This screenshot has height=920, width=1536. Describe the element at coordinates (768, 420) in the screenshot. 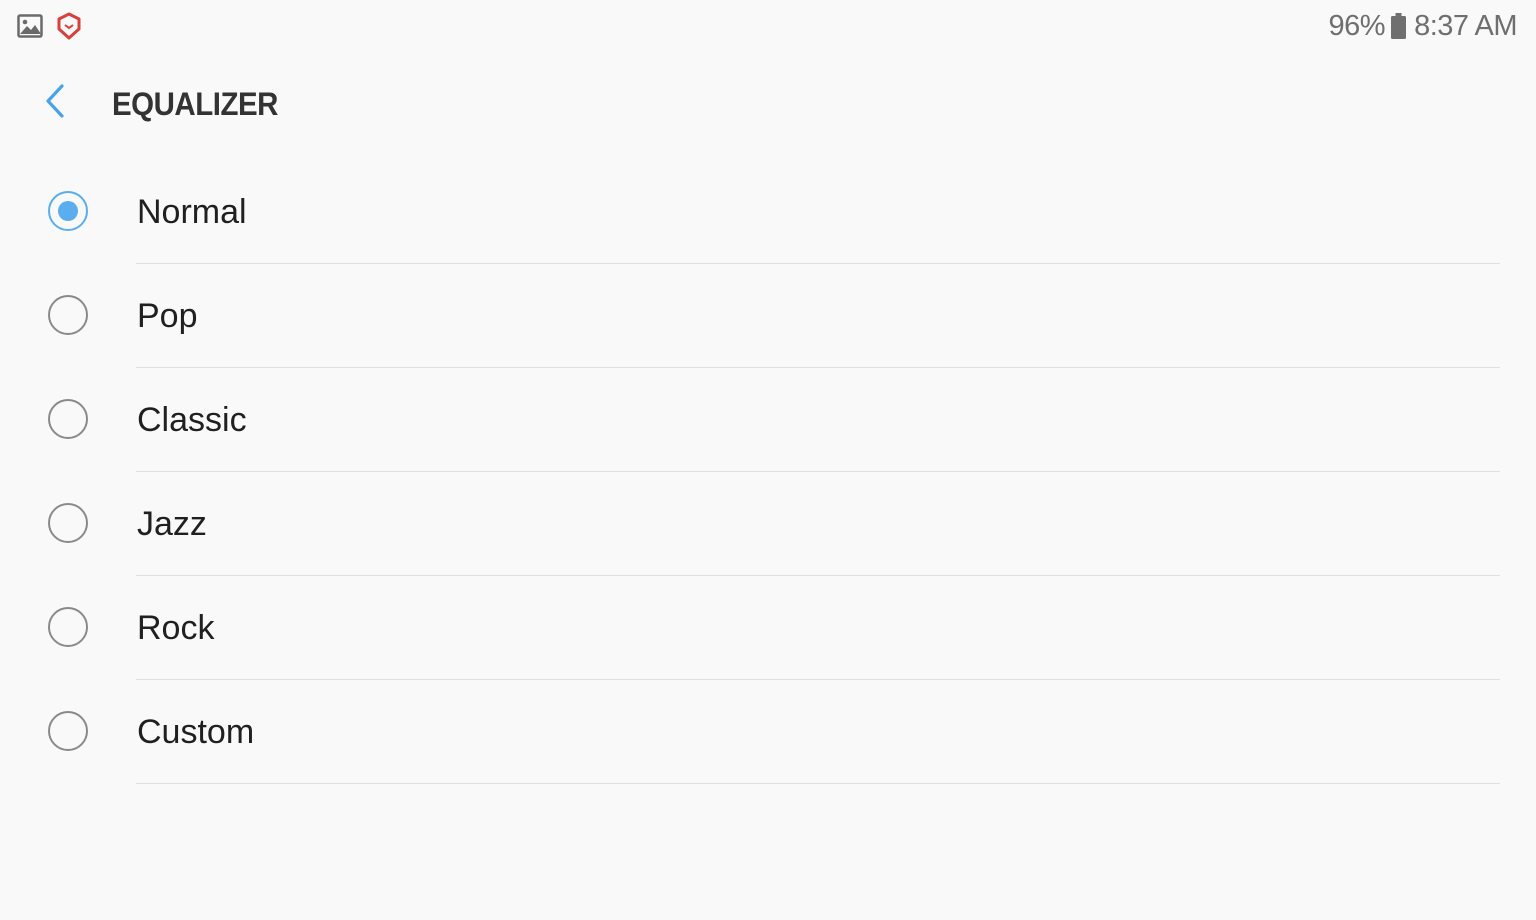

I see `option-classic: Classic` at that location.